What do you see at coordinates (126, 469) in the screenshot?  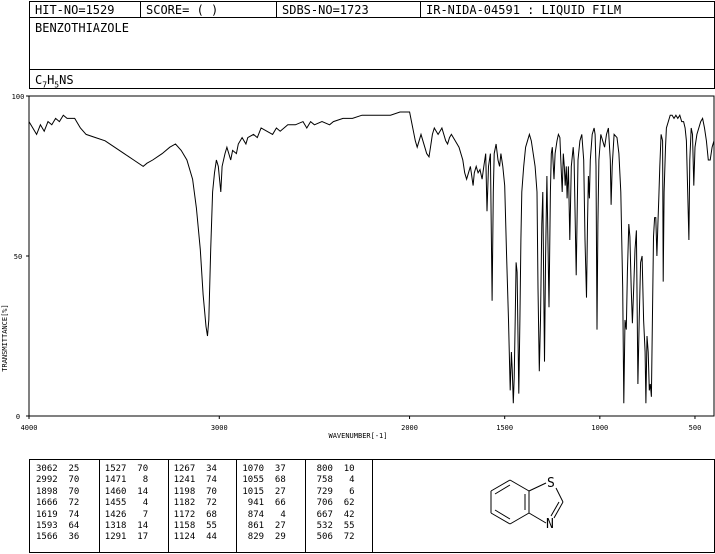 I see `peak-row: 1527 70` at bounding box center [126, 469].